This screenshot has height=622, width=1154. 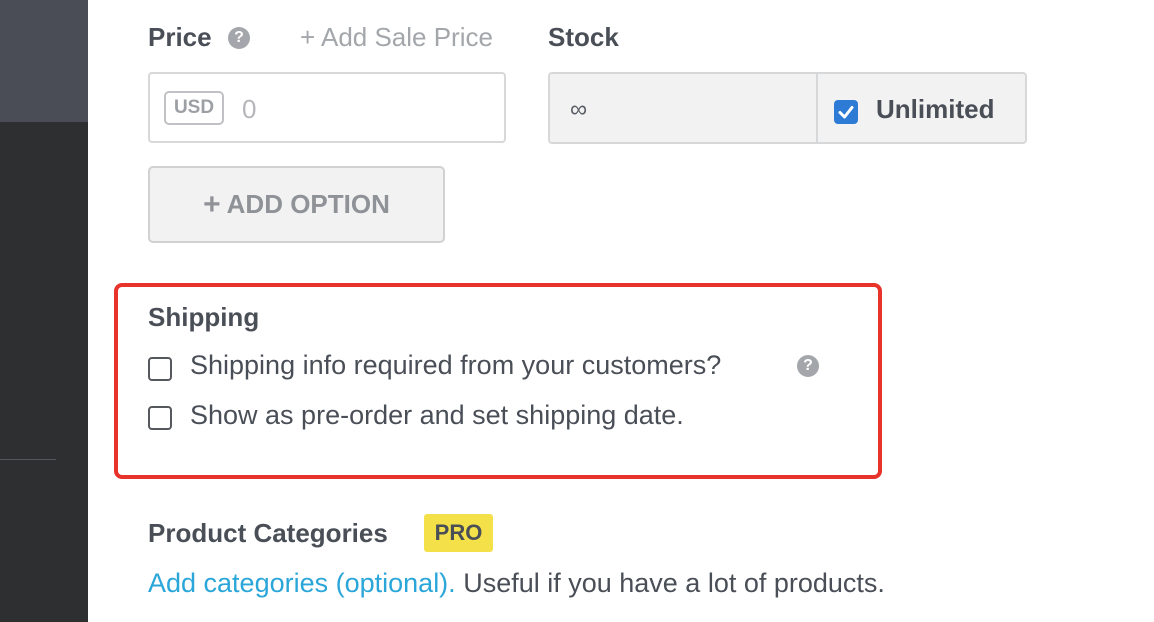 What do you see at coordinates (239, 38) in the screenshot?
I see `price-help-icon: ?` at bounding box center [239, 38].